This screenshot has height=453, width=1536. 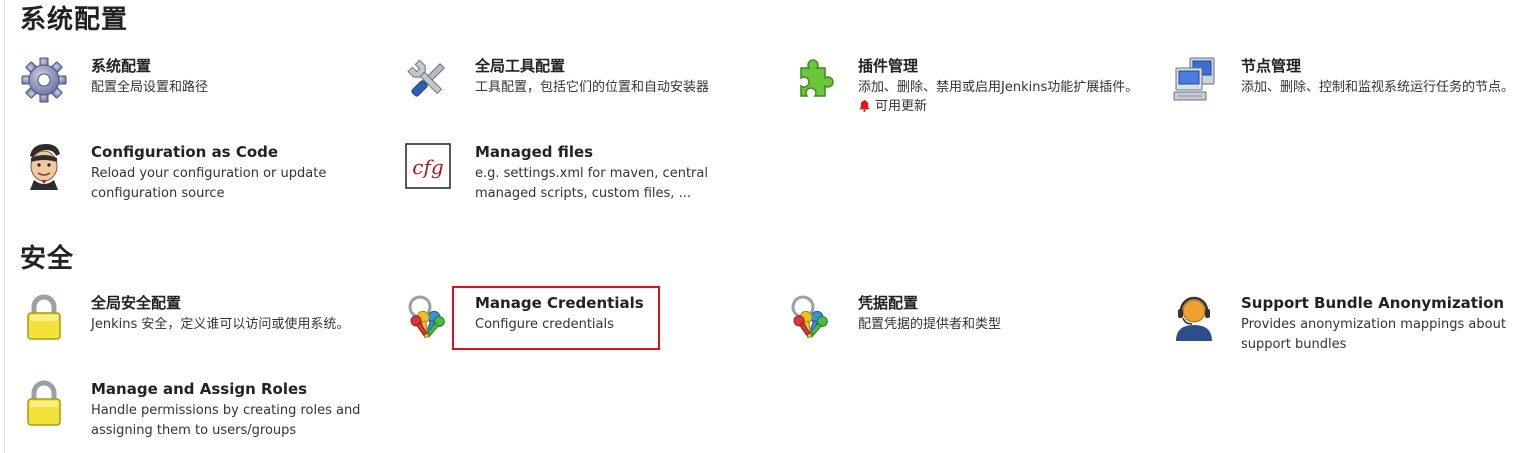 What do you see at coordinates (136, 303) in the screenshot?
I see `item-title: 全局安全配置` at bounding box center [136, 303].